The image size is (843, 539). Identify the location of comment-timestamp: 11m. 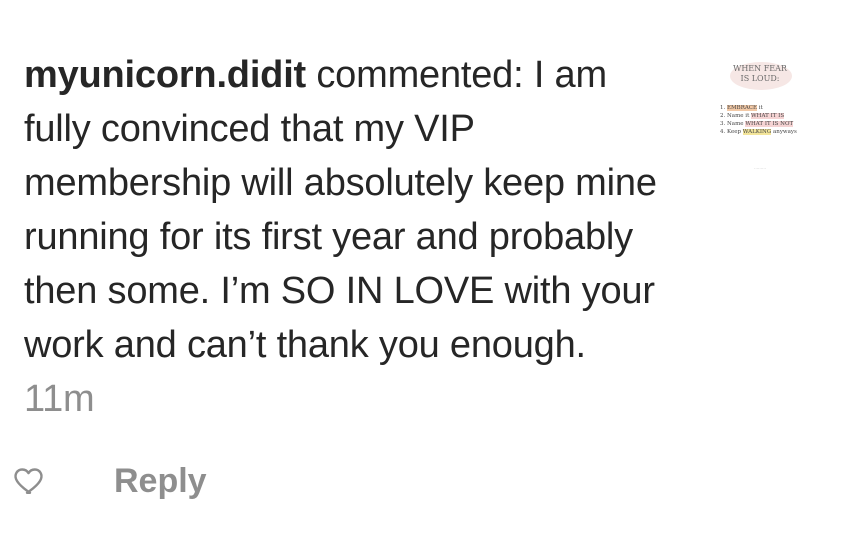
(59, 399).